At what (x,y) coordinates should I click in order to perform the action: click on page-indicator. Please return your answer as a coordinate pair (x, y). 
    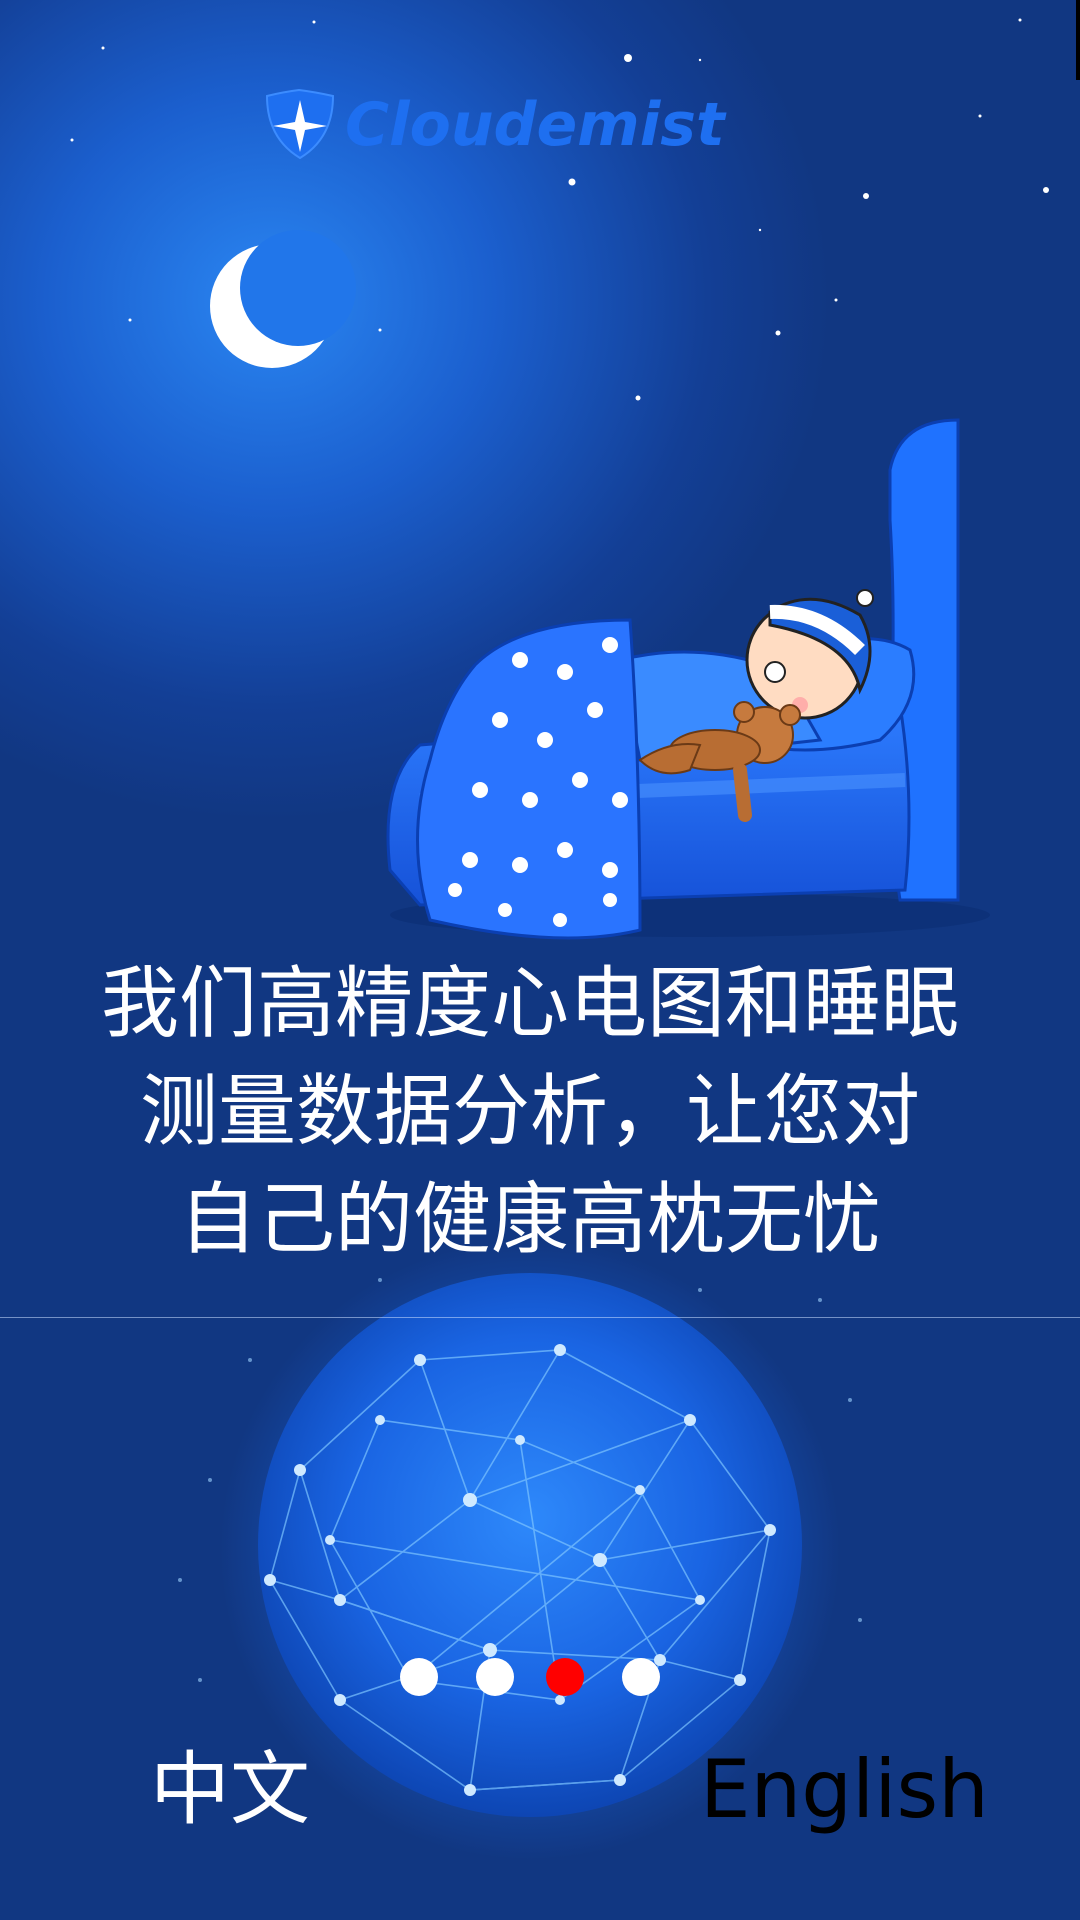
    Looking at the image, I should click on (540, 1678).